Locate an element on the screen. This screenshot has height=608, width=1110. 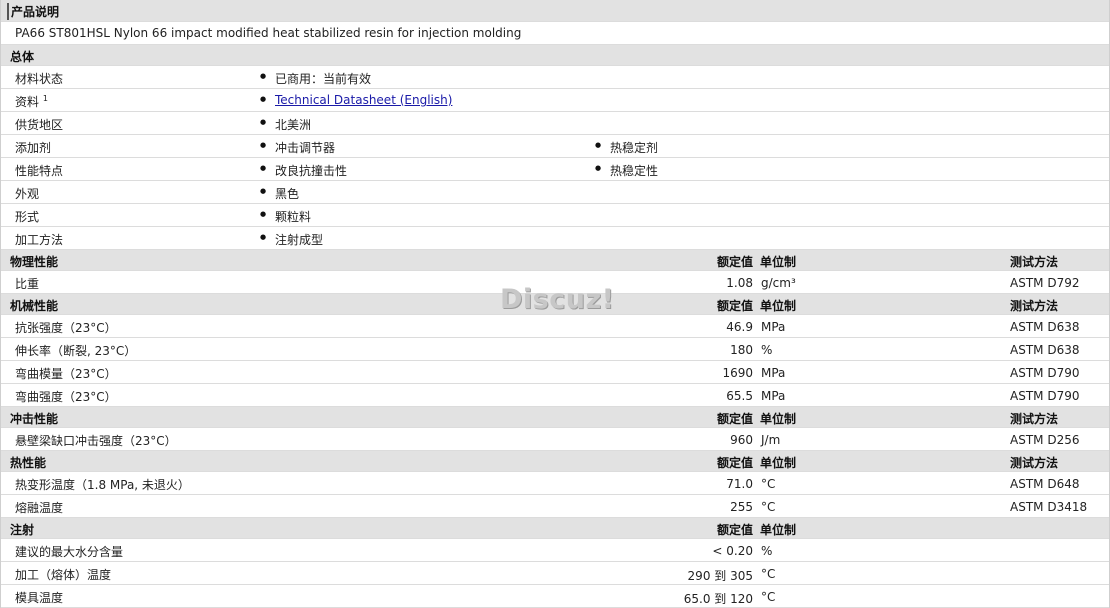
property-name: 弯曲模量（23°C） is located at coordinates (66, 374).